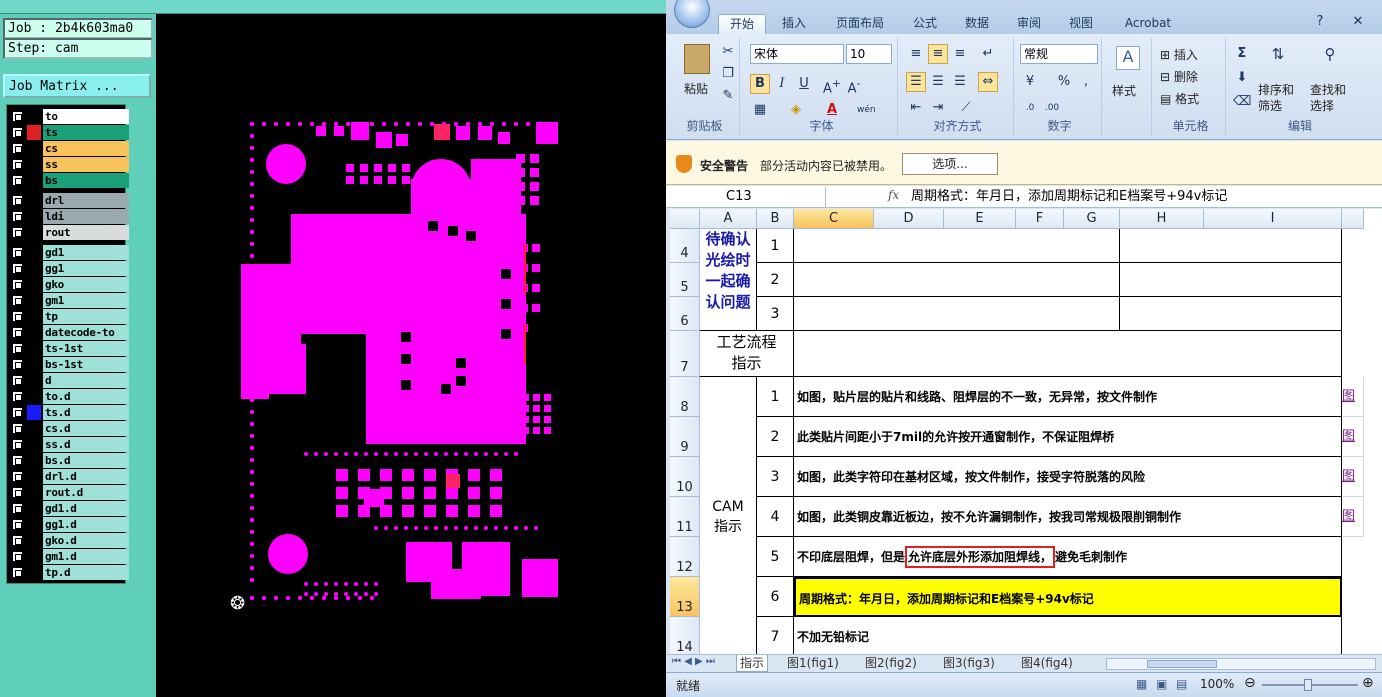 This screenshot has width=1382, height=697. What do you see at coordinates (1182, 664) in the screenshot?
I see `scroll-thumb` at bounding box center [1182, 664].